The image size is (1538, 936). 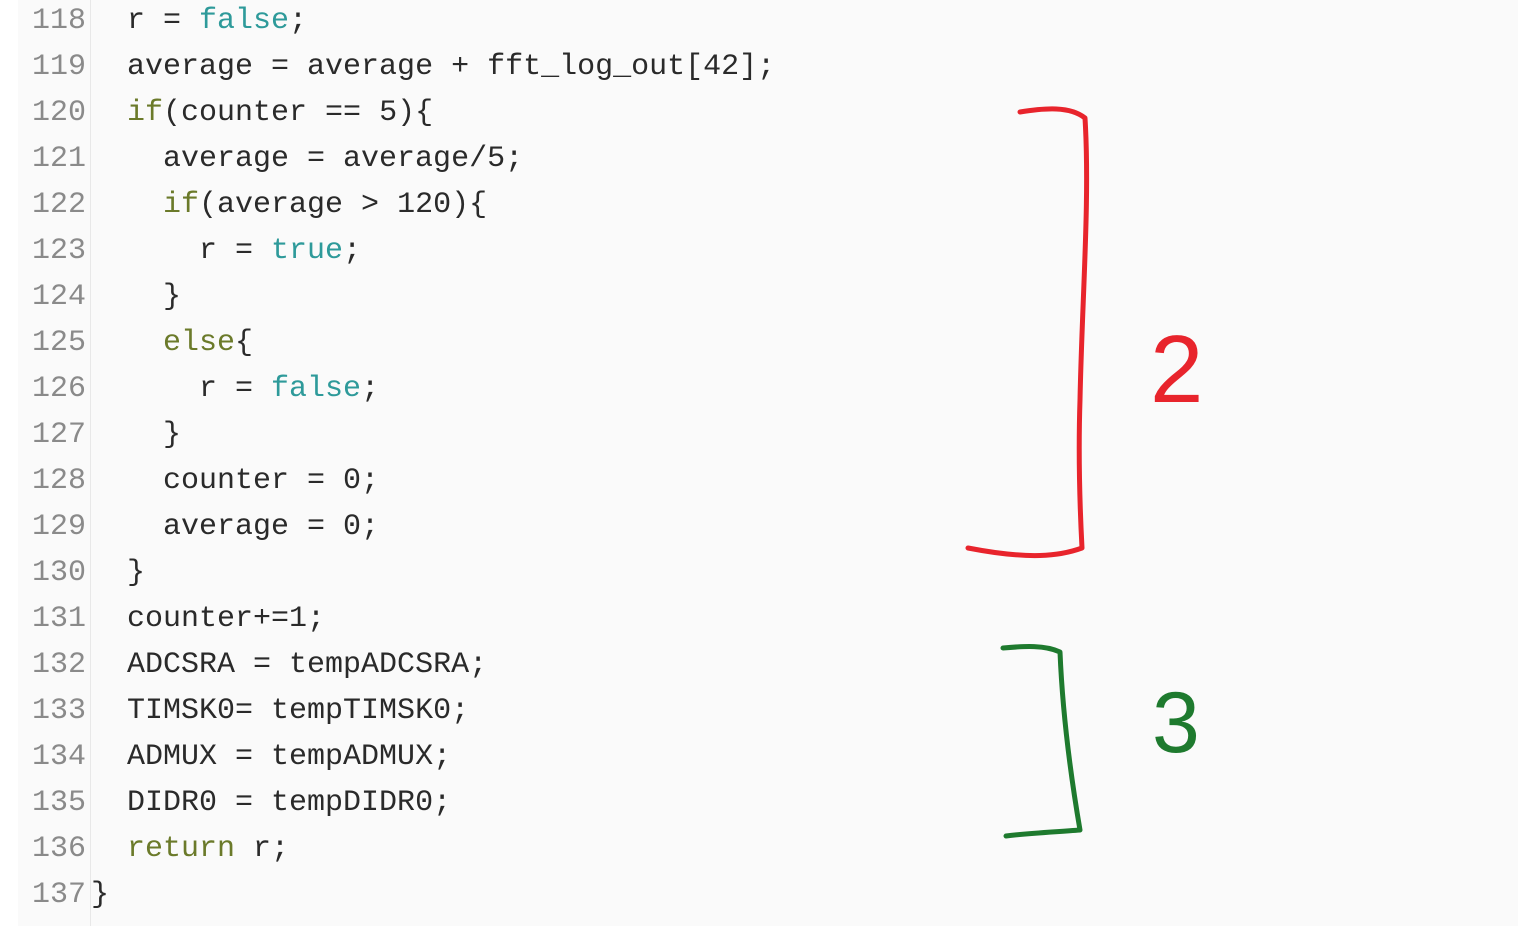 I want to click on code-text: (counter == 5){, so click(x=298, y=113).